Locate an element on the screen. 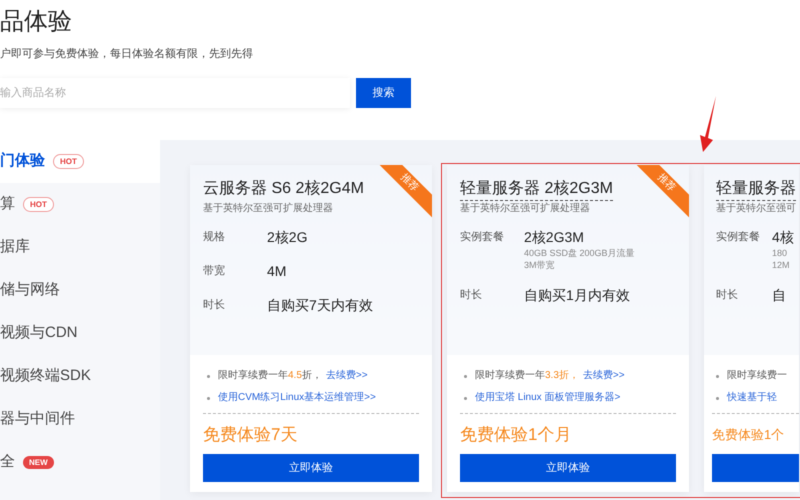 Image resolution: width=800 pixels, height=500 pixels. sidebar-item: 视频与CDN is located at coordinates (80, 333).